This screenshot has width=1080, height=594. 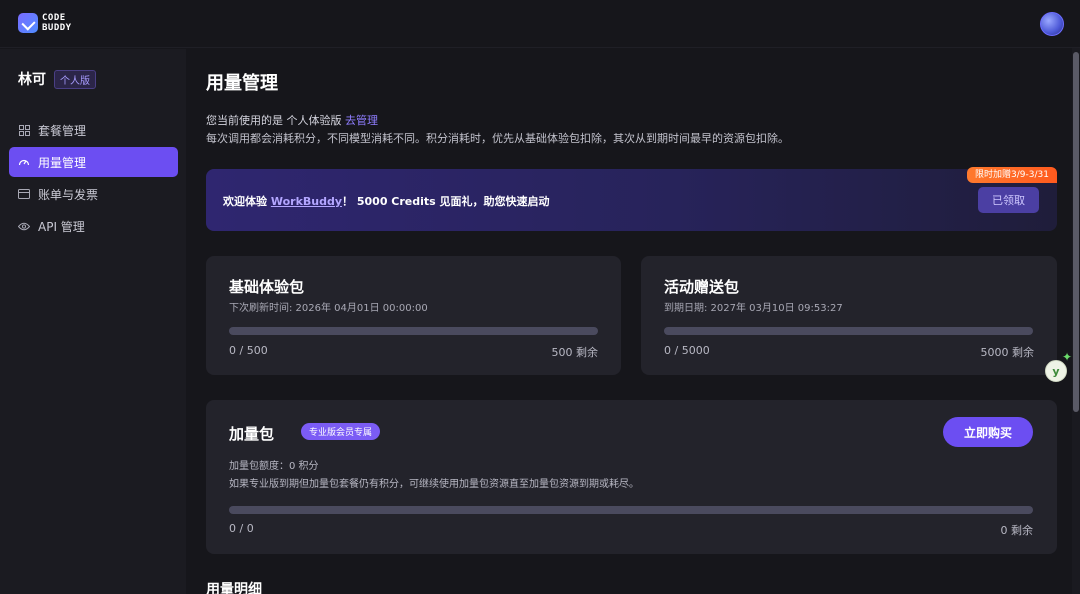 I want to click on sidebar-item-usage: 用量管理, so click(x=93, y=162).